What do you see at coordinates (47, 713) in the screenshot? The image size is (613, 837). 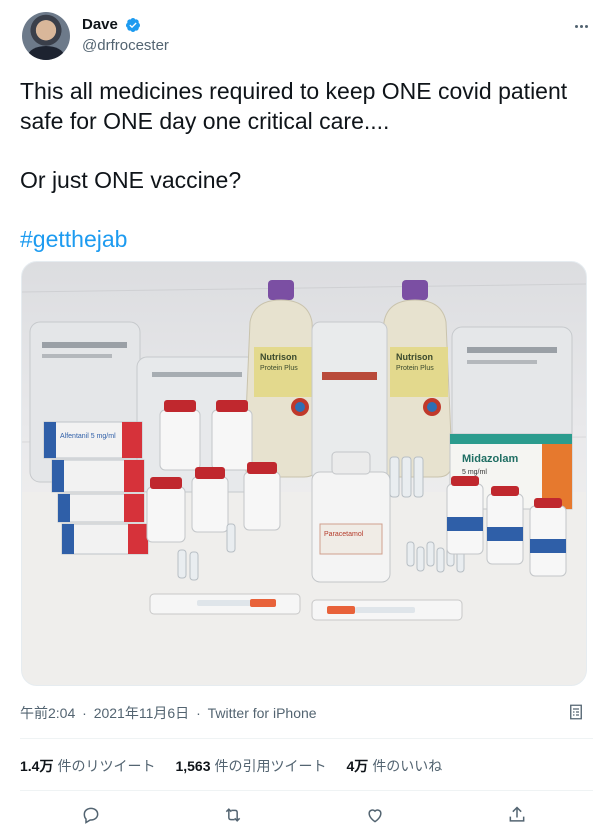 I see `tweet-time: 午前2:04` at bounding box center [47, 713].